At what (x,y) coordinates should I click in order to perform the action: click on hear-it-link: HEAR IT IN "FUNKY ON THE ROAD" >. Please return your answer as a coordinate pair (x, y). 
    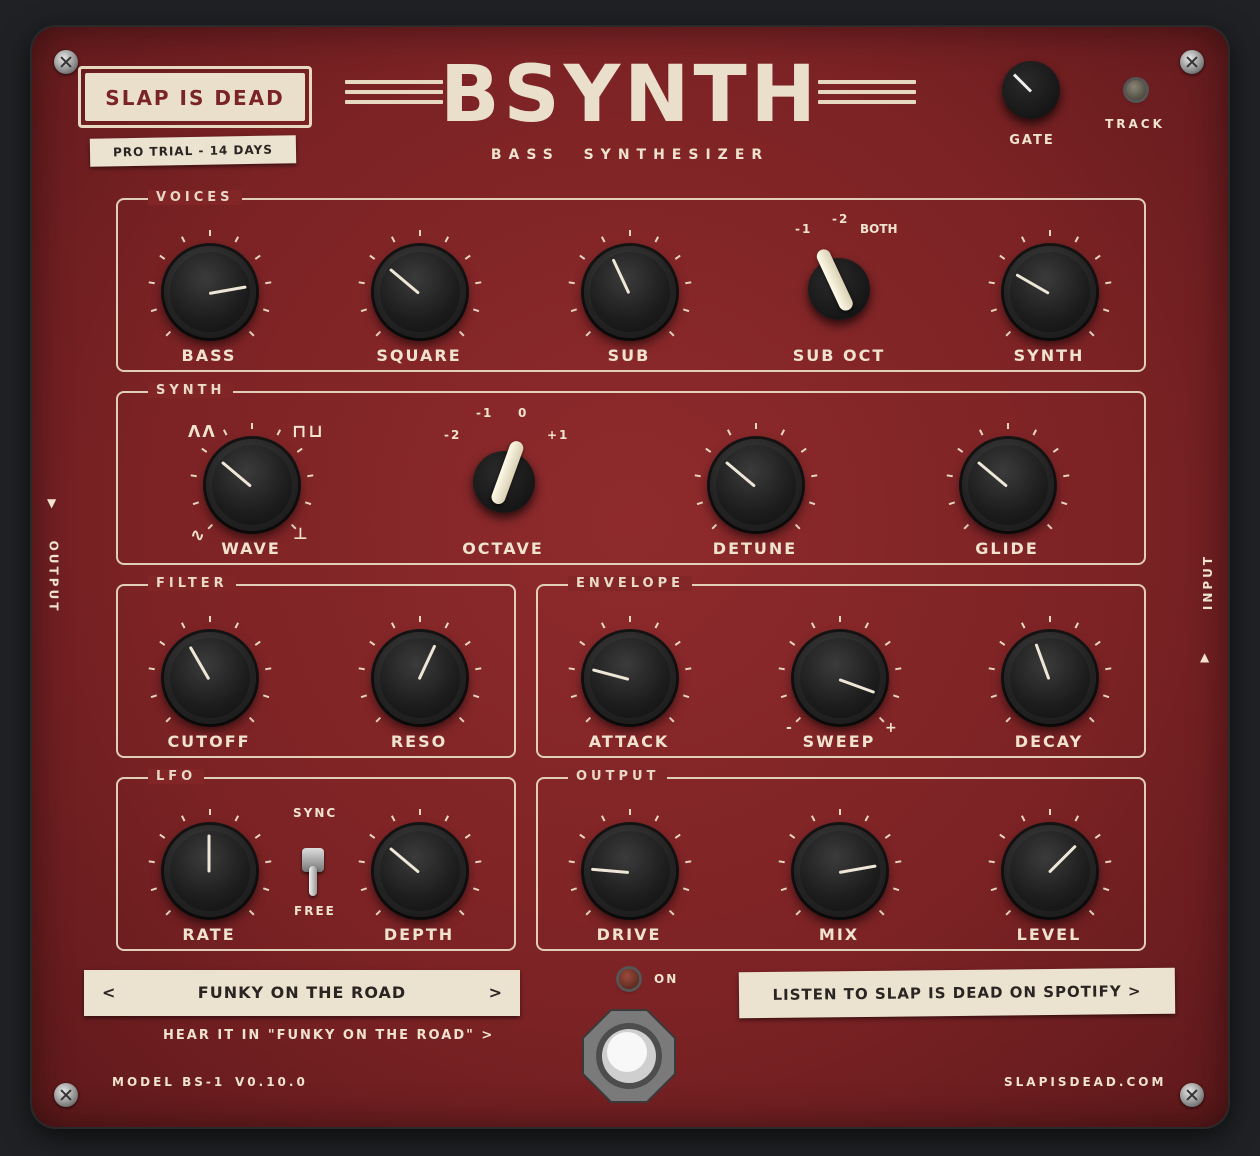
    Looking at the image, I should click on (328, 1035).